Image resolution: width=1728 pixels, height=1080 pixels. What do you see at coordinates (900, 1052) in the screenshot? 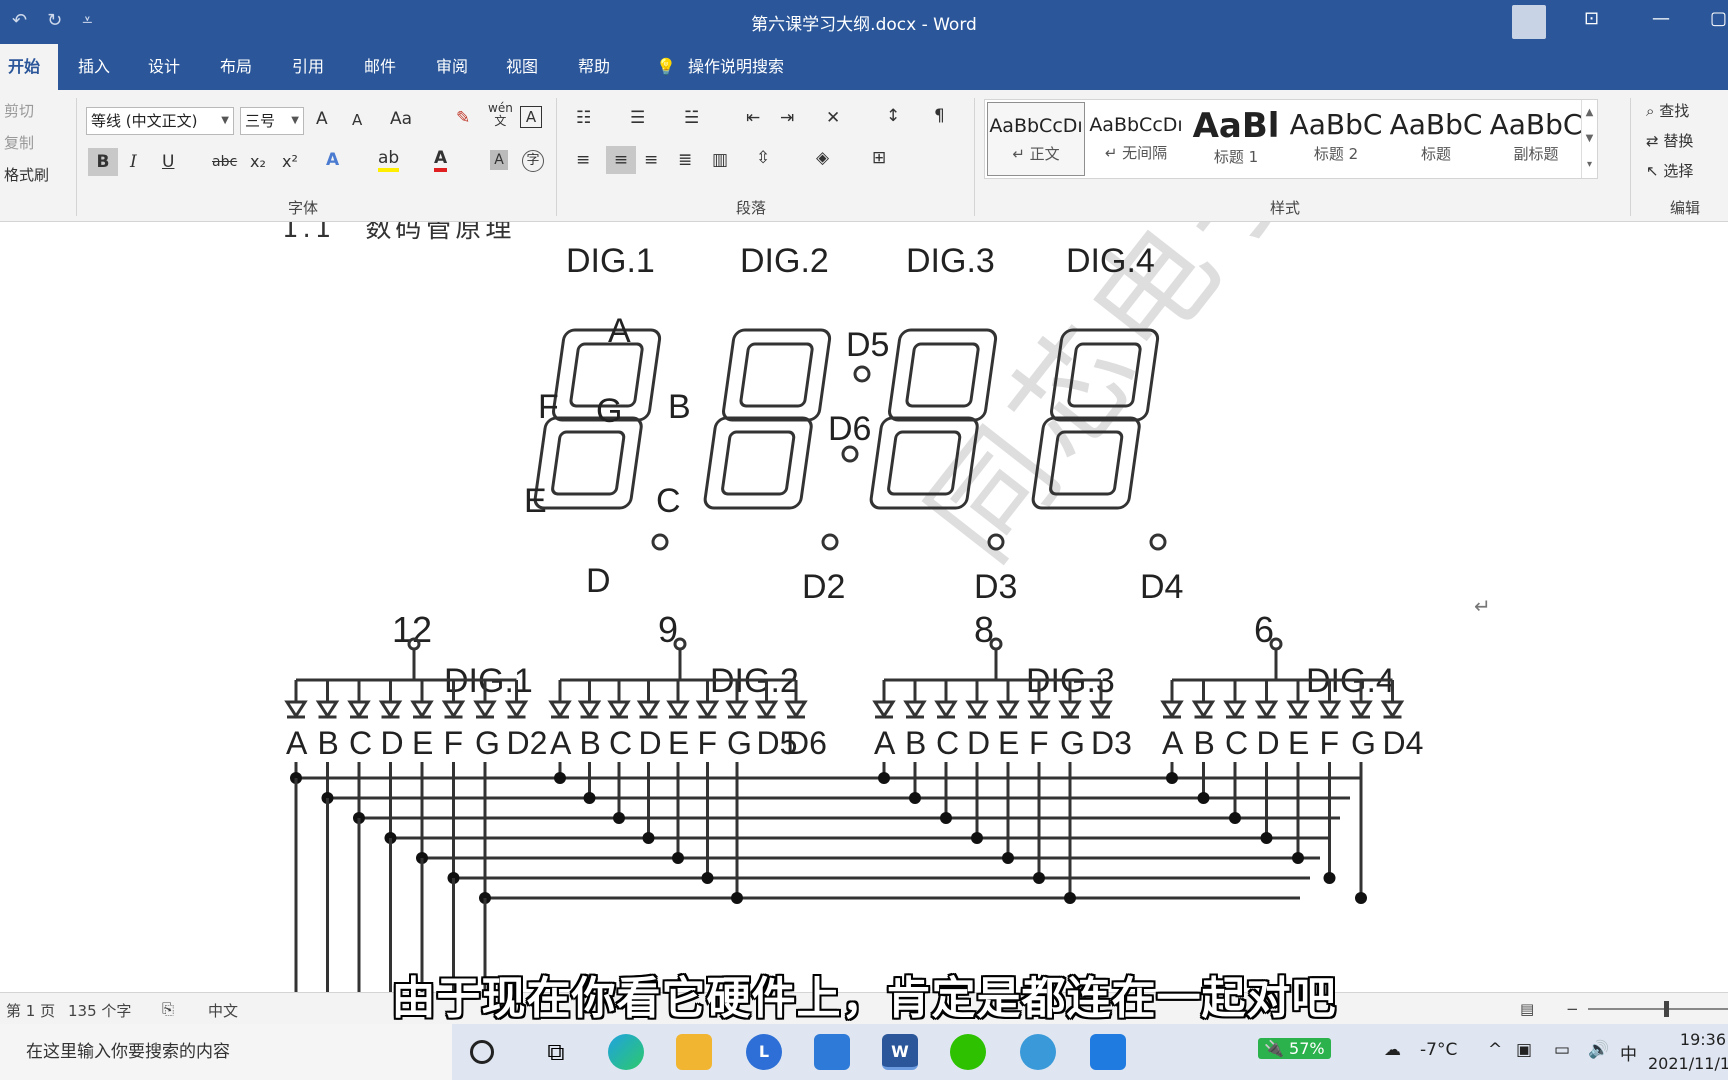
I see `word-taskbar-icon: W` at bounding box center [900, 1052].